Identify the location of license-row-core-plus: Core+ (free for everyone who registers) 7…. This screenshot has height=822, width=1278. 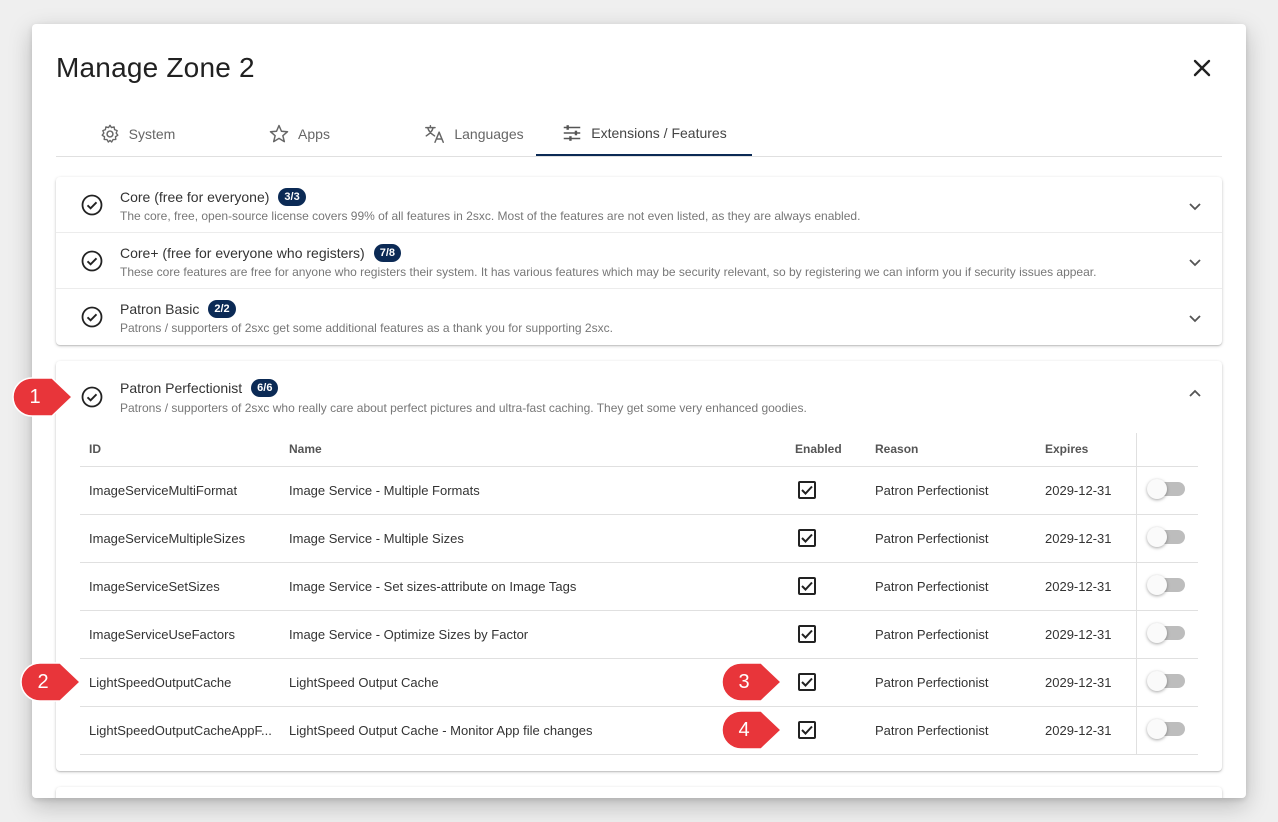
(639, 261).